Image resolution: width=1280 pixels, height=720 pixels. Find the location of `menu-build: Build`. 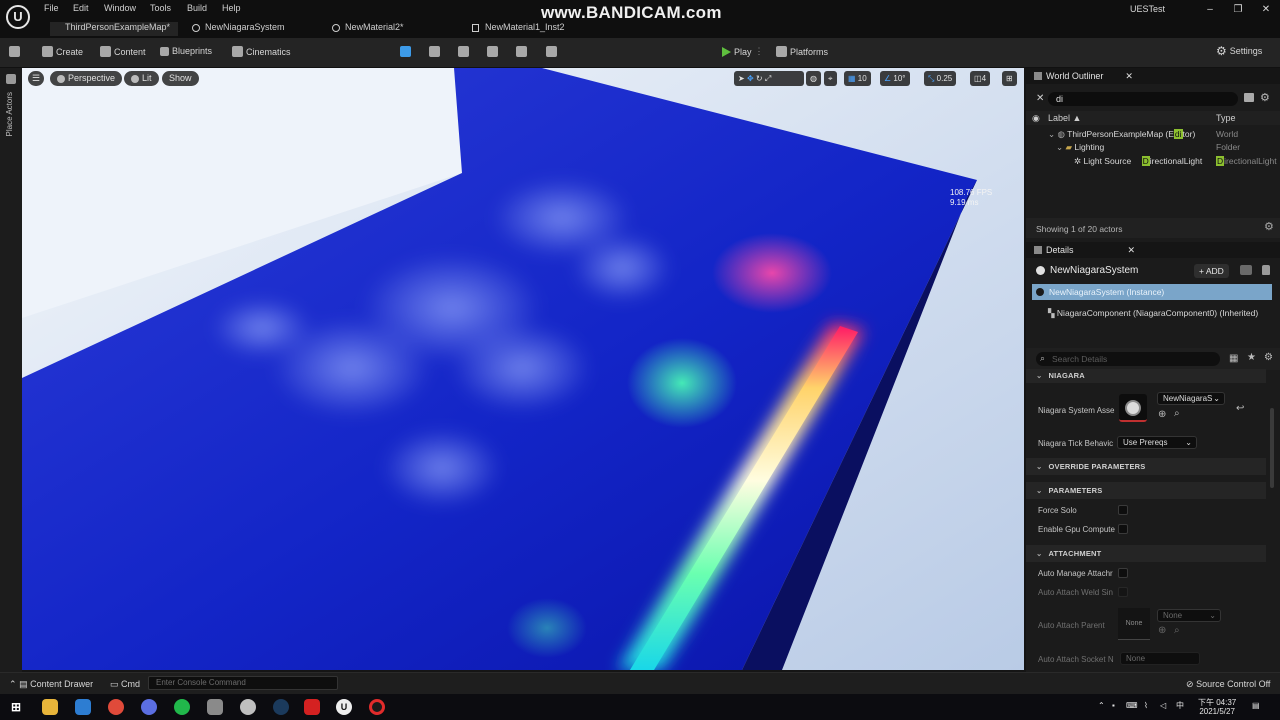

menu-build: Build is located at coordinates (197, 8).